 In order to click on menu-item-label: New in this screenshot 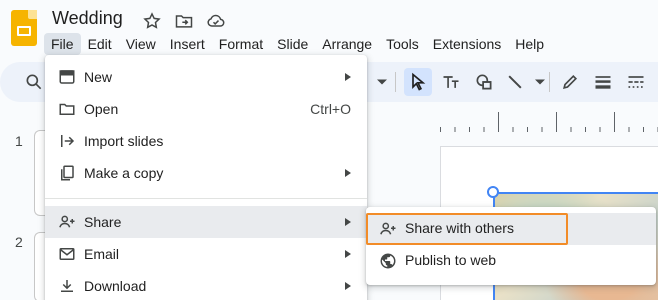, I will do `click(98, 77)`.